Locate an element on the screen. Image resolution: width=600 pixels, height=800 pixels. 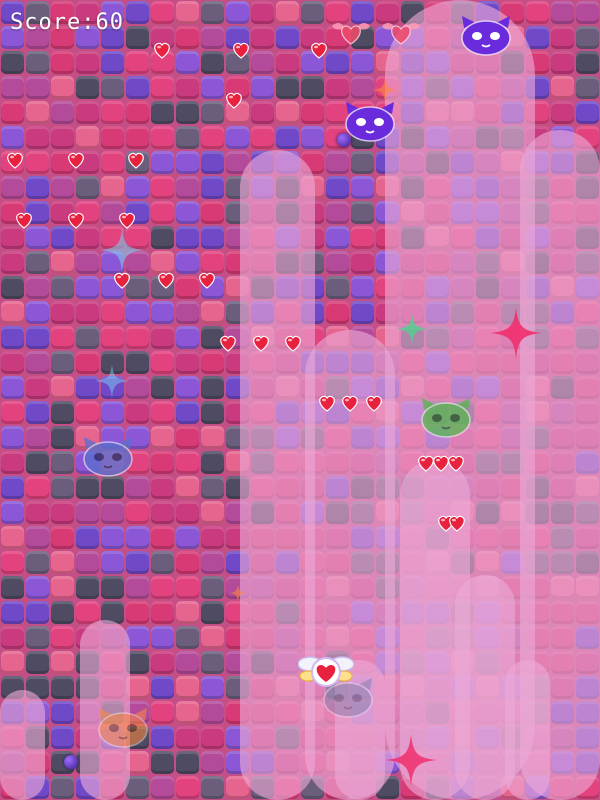
score-display: Score:60 is located at coordinates (67, 22).